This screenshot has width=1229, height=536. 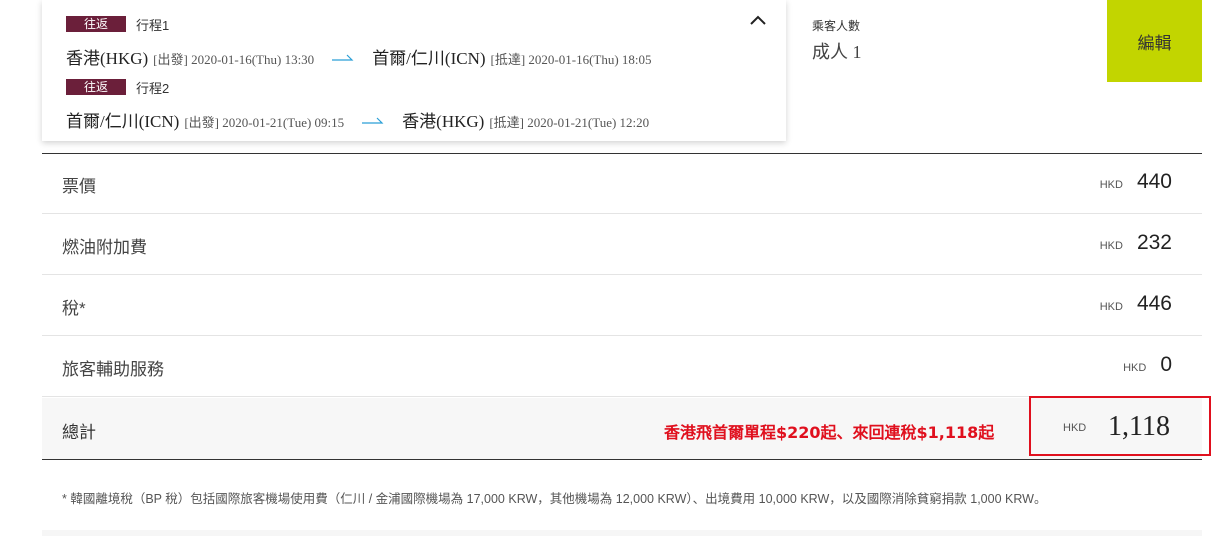 I want to click on section-divider, so click(x=622, y=533).